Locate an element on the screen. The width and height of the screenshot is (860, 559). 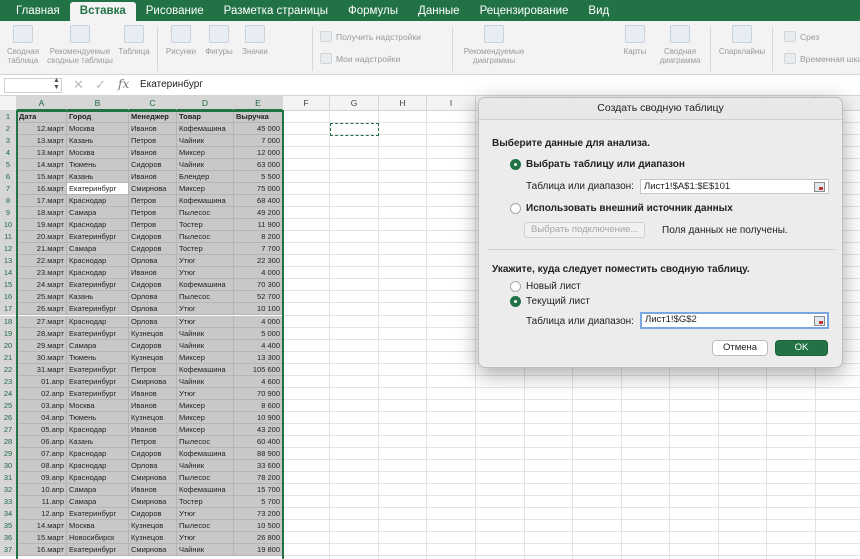
header-cell: Дата is located at coordinates (42, 117).